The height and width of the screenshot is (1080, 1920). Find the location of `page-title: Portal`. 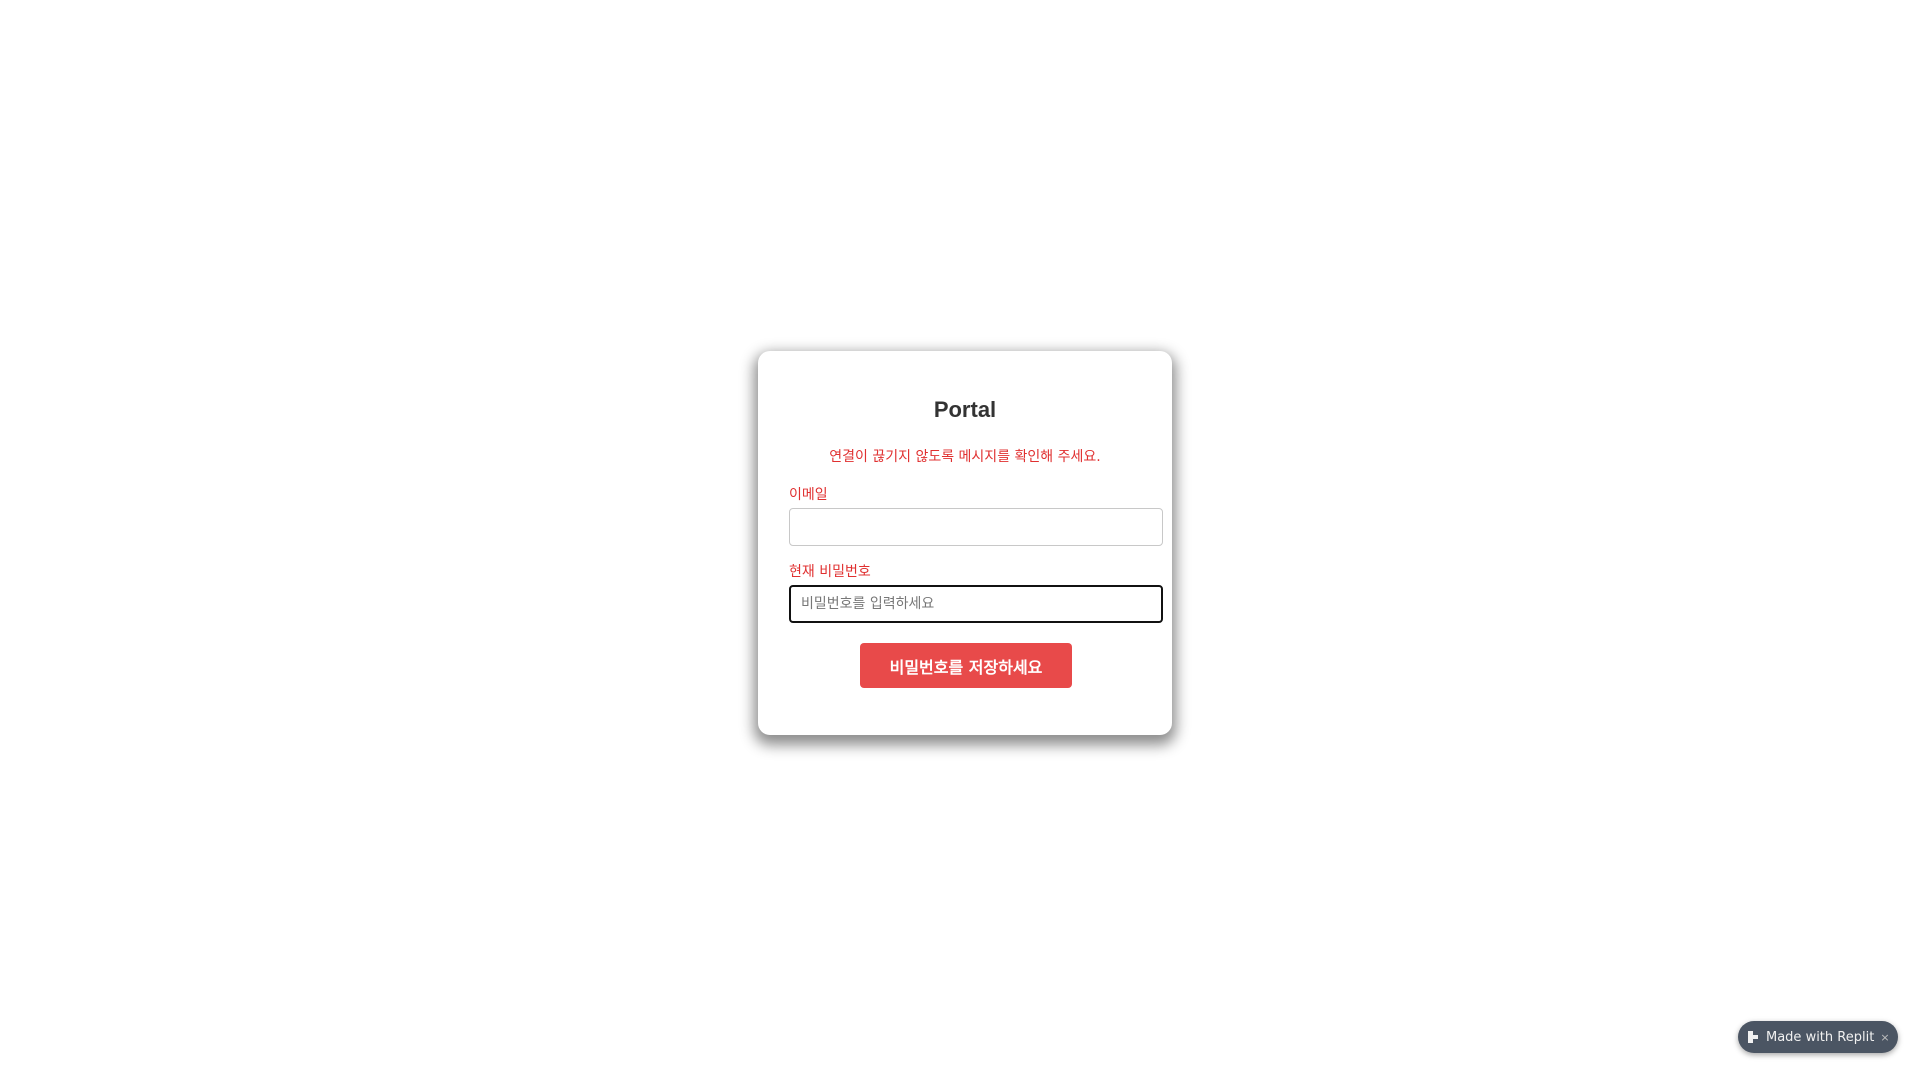

page-title: Portal is located at coordinates (965, 409).